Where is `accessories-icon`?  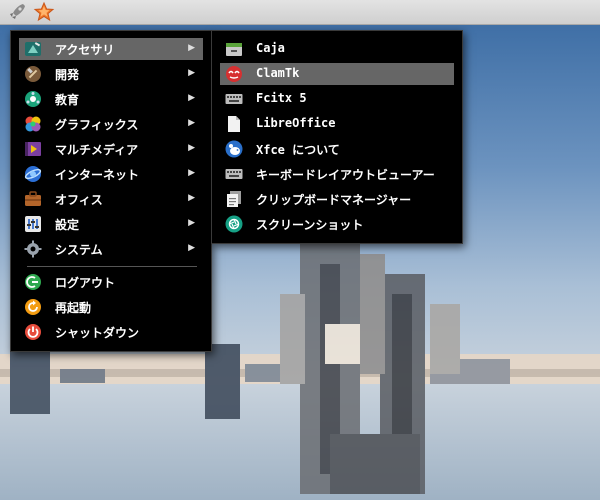 accessories-icon is located at coordinates (33, 49).